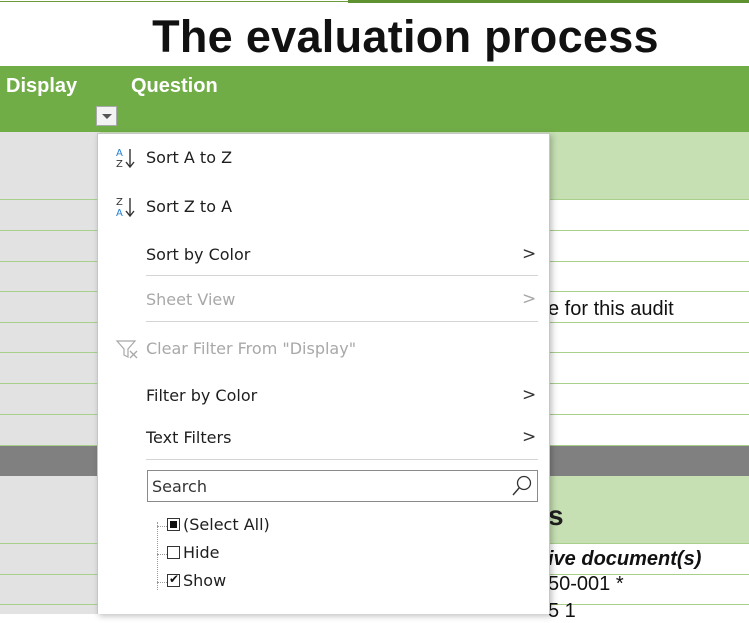  I want to click on filter-value-label: Hide, so click(201, 552).